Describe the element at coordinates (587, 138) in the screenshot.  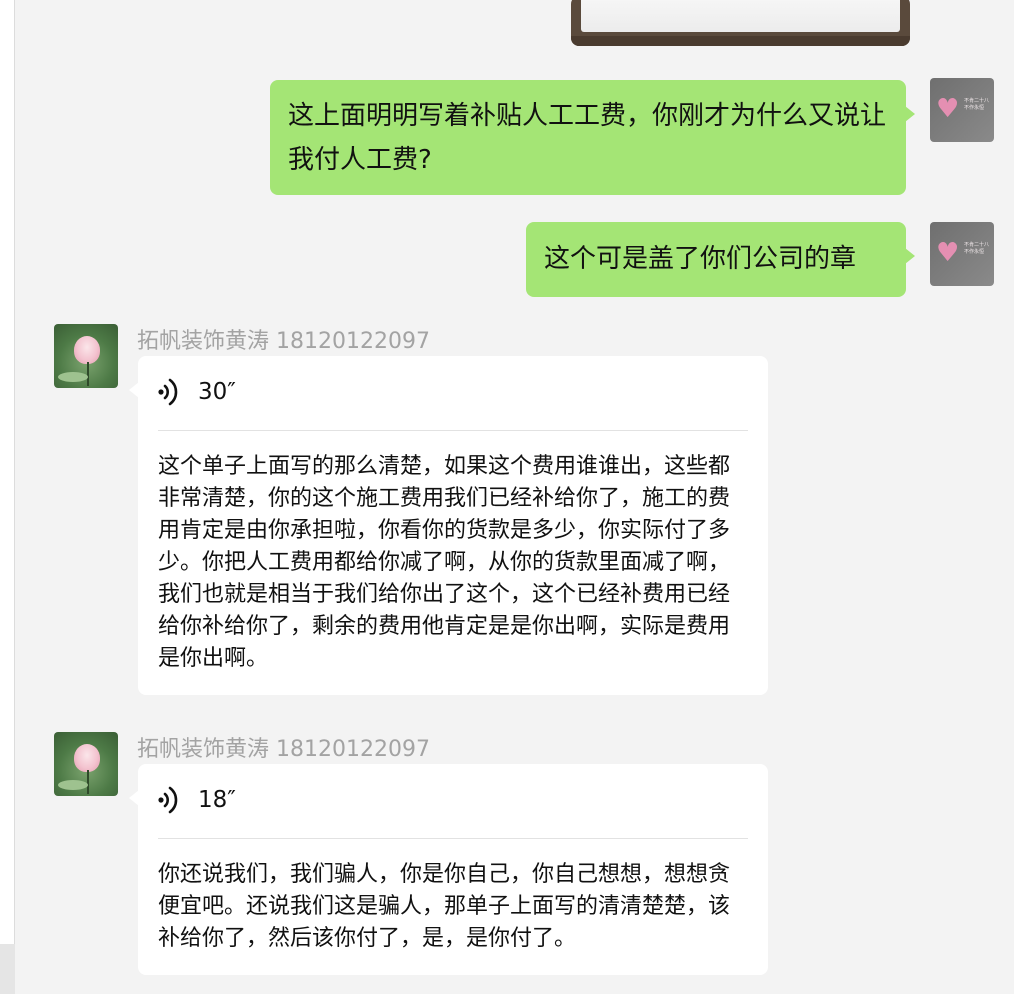
I see `message-text: 这上面明明写着补贴人工工费，你刚才为什么又说让我付人工费?` at that location.